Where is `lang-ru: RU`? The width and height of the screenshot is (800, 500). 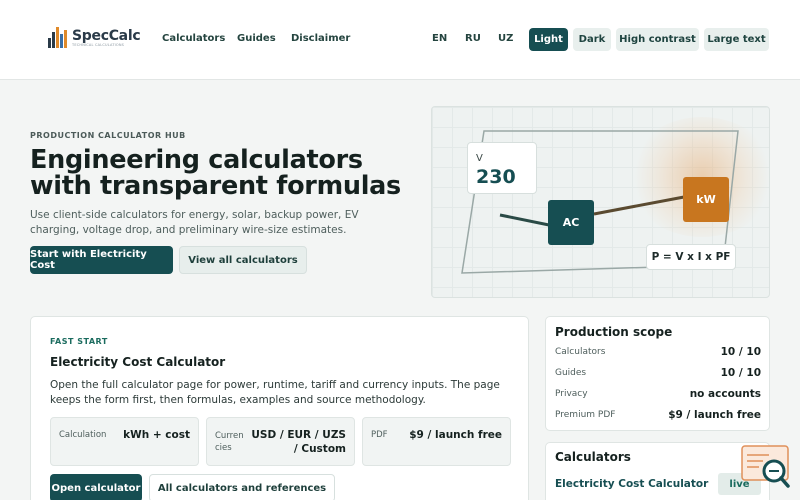 lang-ru: RU is located at coordinates (473, 38).